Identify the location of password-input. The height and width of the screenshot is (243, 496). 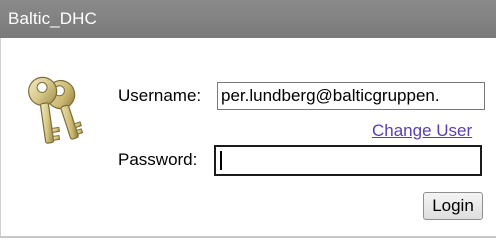
(348, 160).